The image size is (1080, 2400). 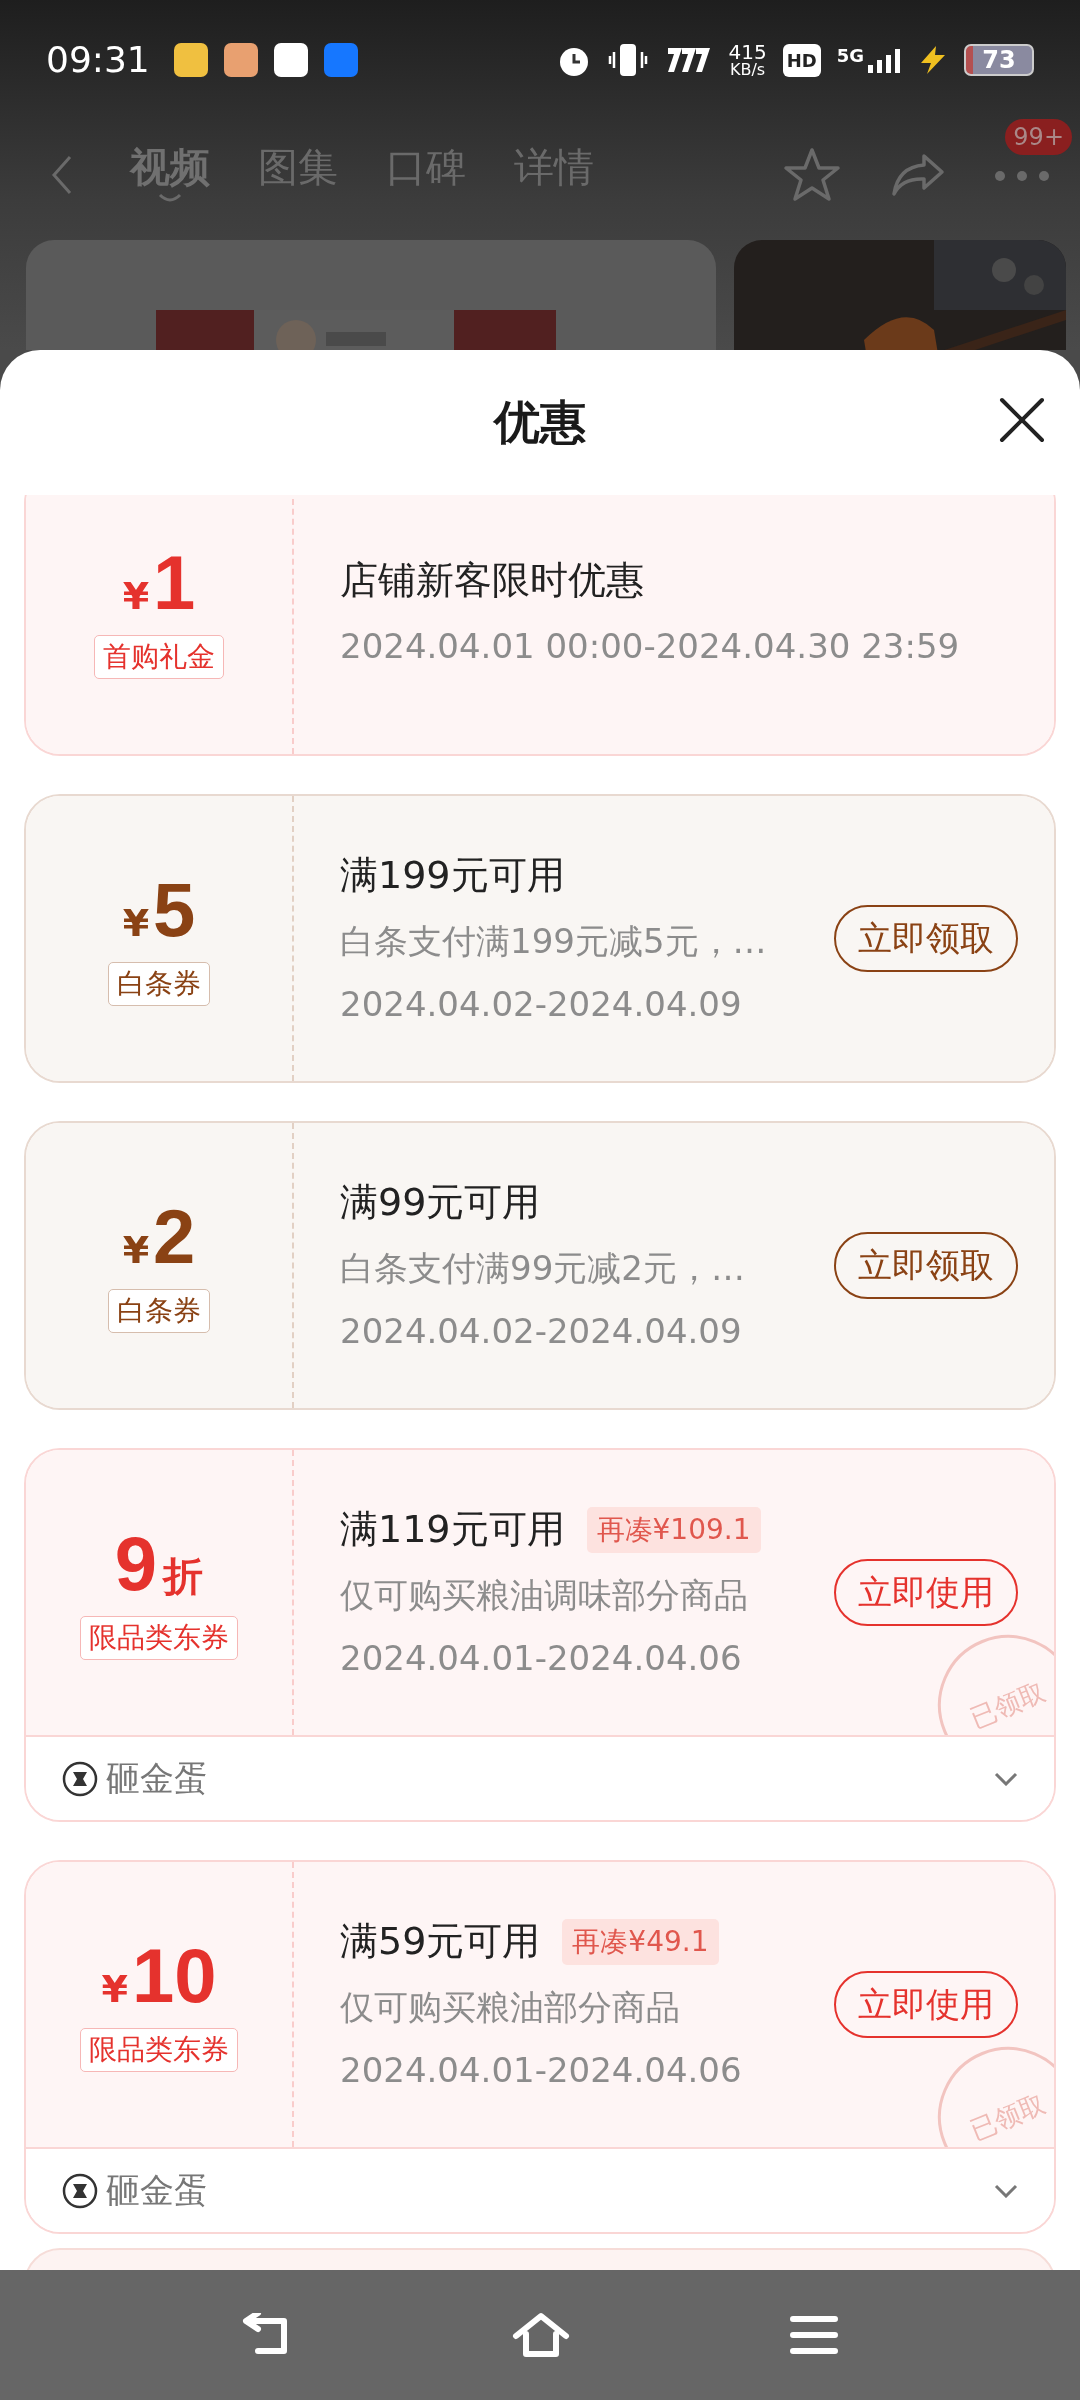 I want to click on hd-indicator: HD, so click(x=801, y=60).